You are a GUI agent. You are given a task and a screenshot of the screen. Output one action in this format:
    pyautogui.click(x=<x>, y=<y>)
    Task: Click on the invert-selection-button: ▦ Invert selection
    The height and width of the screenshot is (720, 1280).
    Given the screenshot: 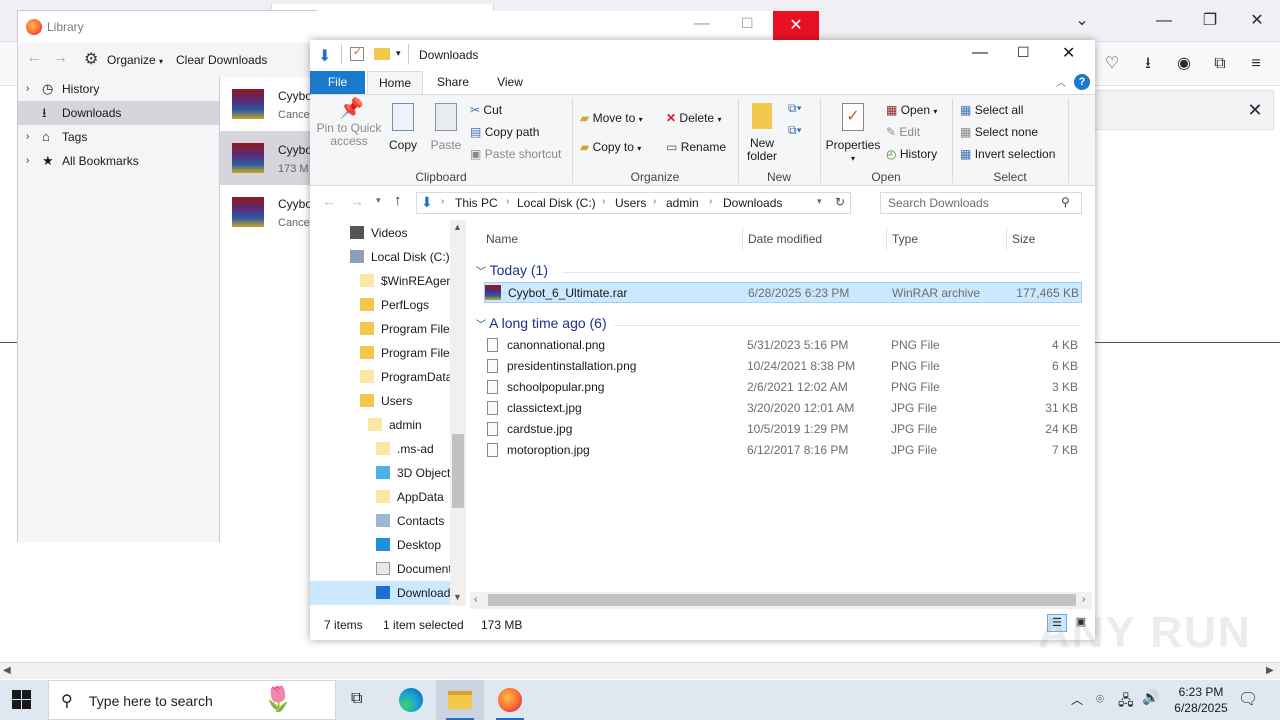 What is the action you would take?
    pyautogui.click(x=1007, y=154)
    